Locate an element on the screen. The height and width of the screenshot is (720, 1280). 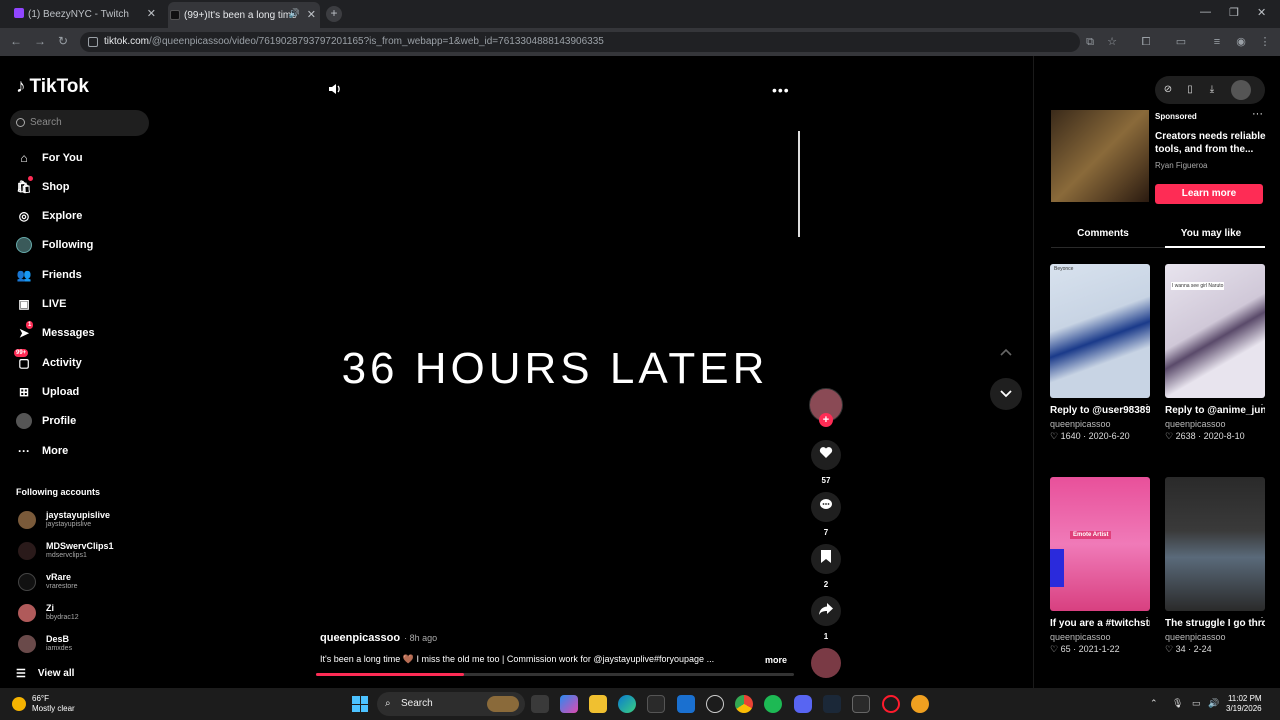
nav-messages: ➤ 1 Messages is located at coordinates (81, 332).